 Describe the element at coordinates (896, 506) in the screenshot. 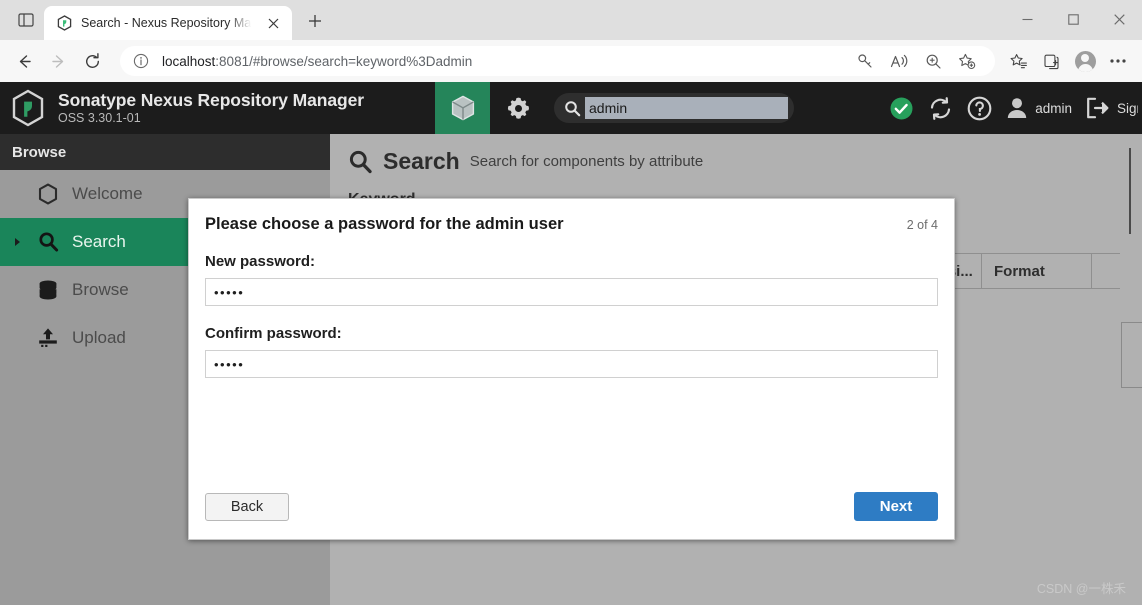

I see `next-button: Next` at that location.